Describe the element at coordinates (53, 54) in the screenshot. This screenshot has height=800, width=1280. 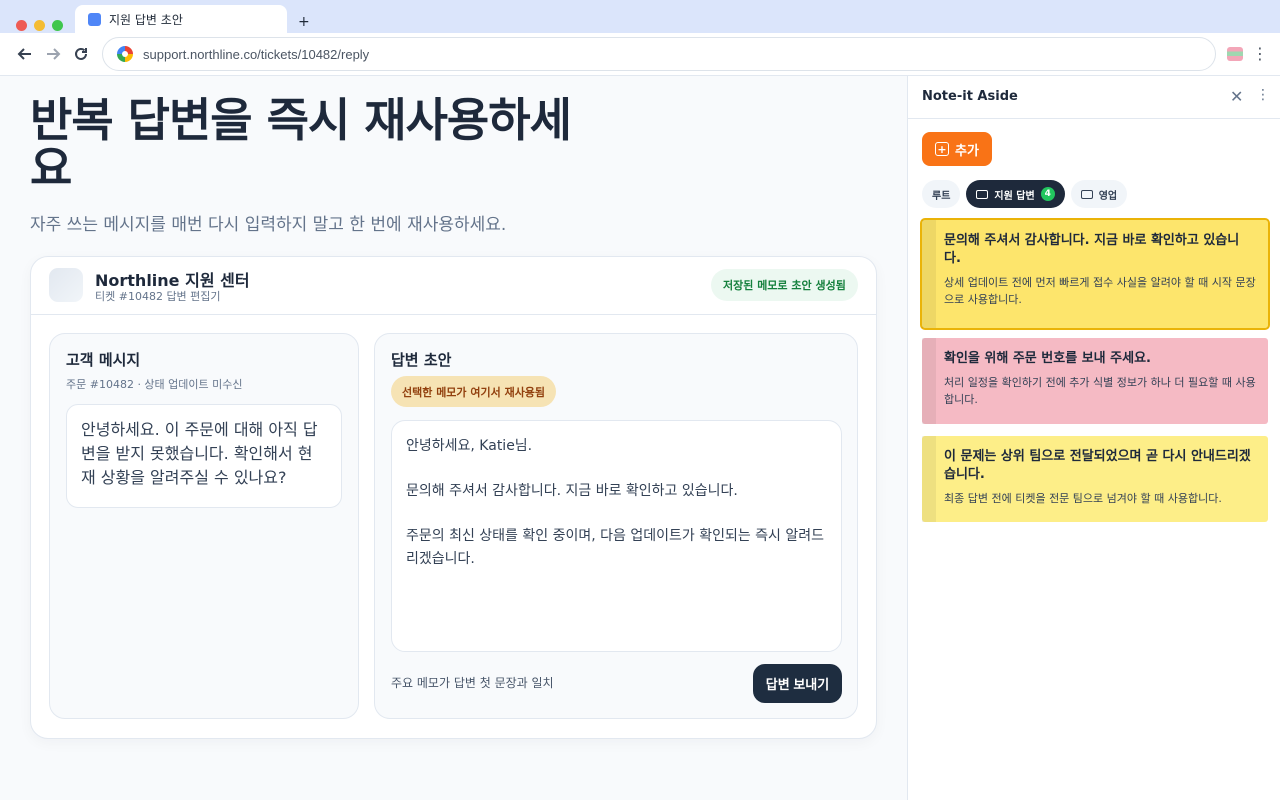
I see `forward-arrow-icon` at that location.